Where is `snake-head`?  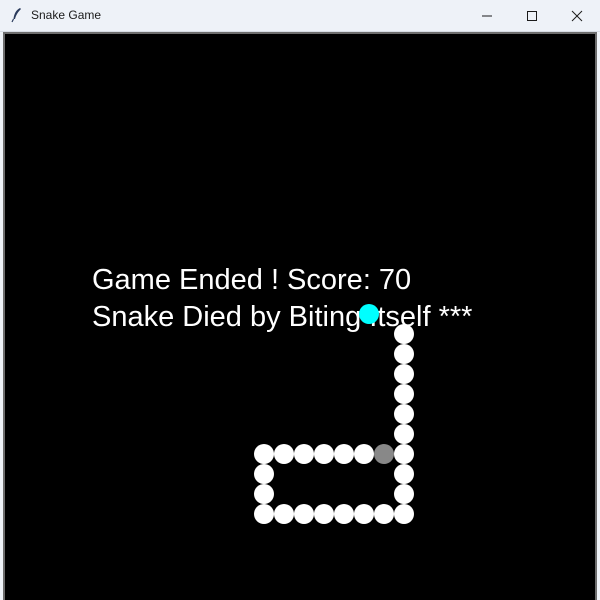
snake-head is located at coordinates (384, 454).